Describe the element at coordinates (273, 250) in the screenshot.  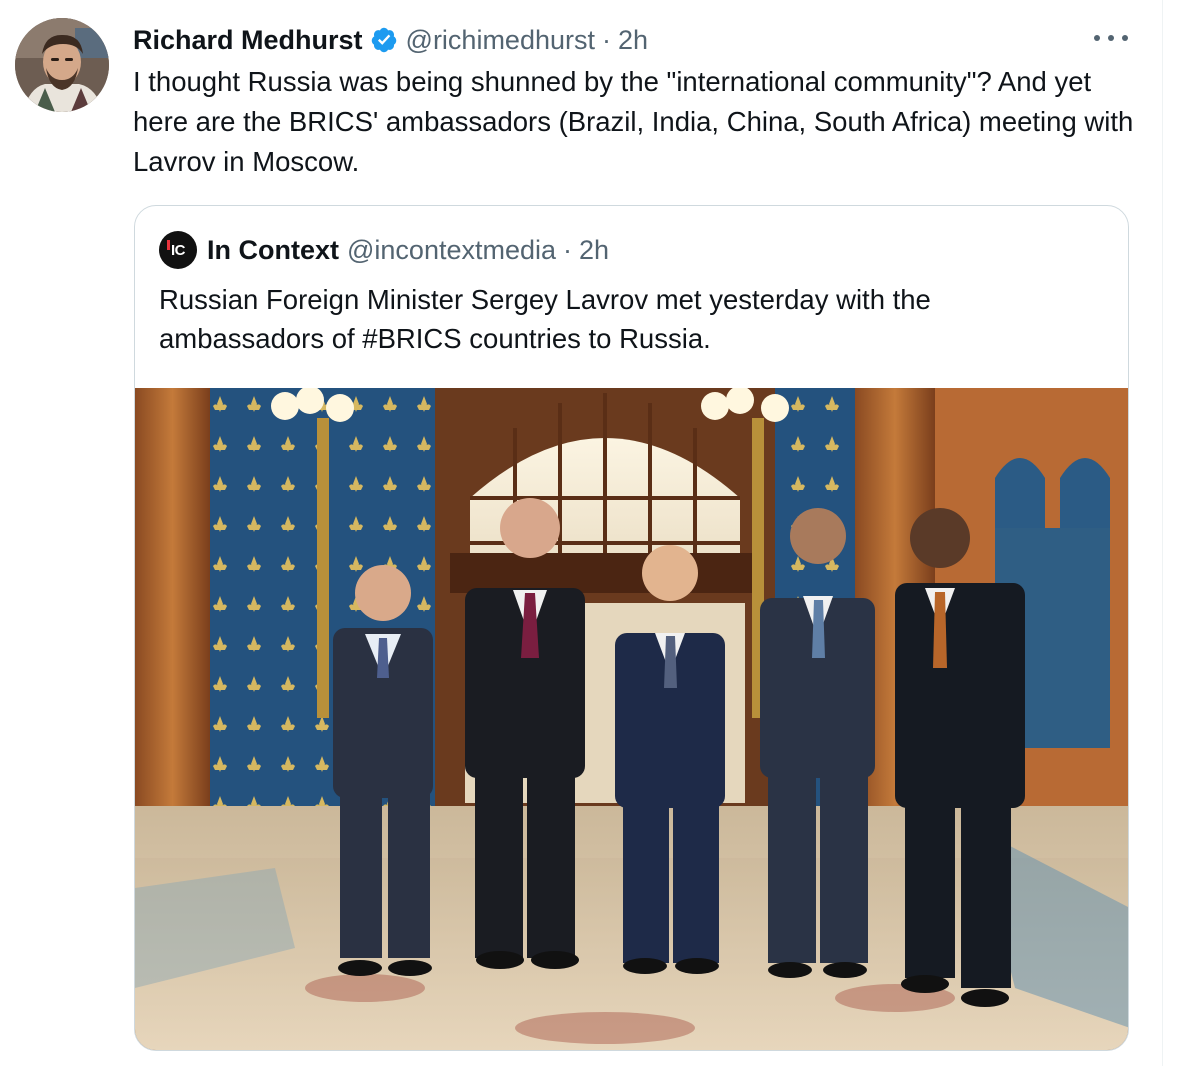
I see `quoted-author-name: In Context` at that location.